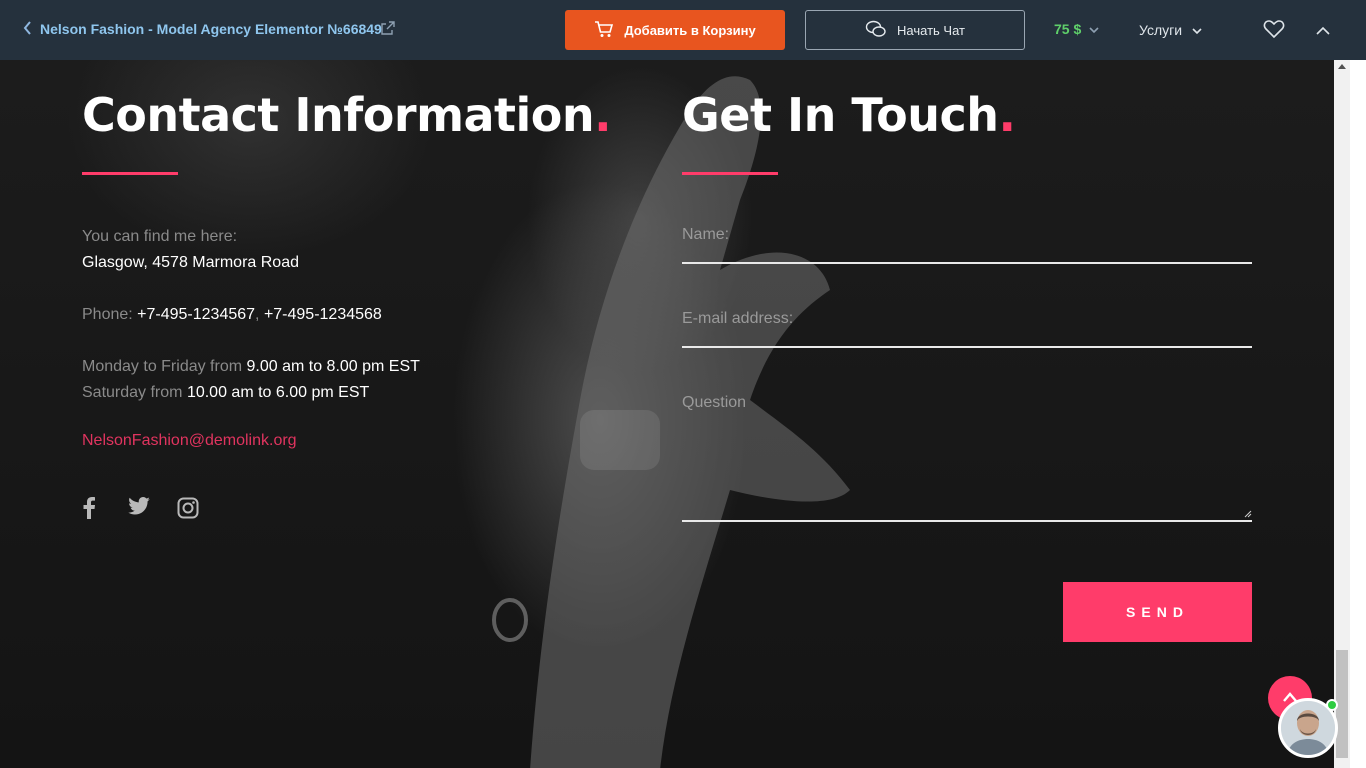 The image size is (1366, 768). Describe the element at coordinates (196, 314) in the screenshot. I see `phone-1: +7-495-1234567` at that location.